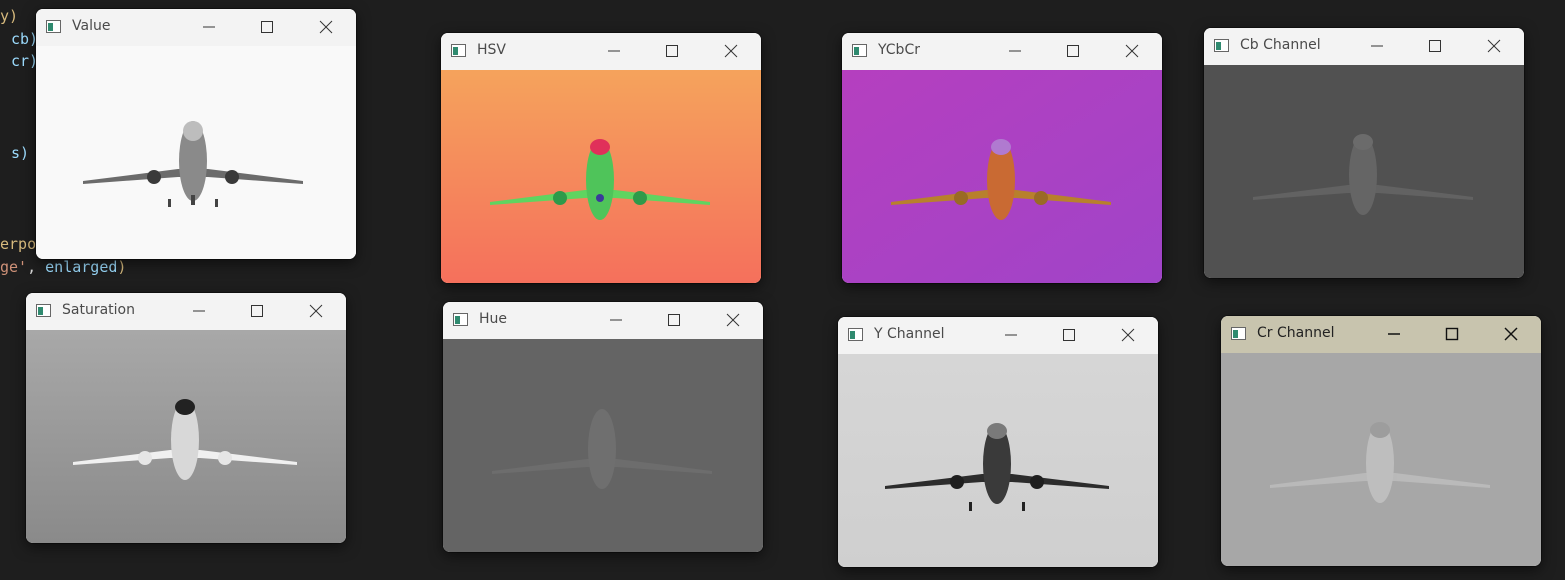 This screenshot has height=580, width=1565. I want to click on code-line: y), so click(9, 16).